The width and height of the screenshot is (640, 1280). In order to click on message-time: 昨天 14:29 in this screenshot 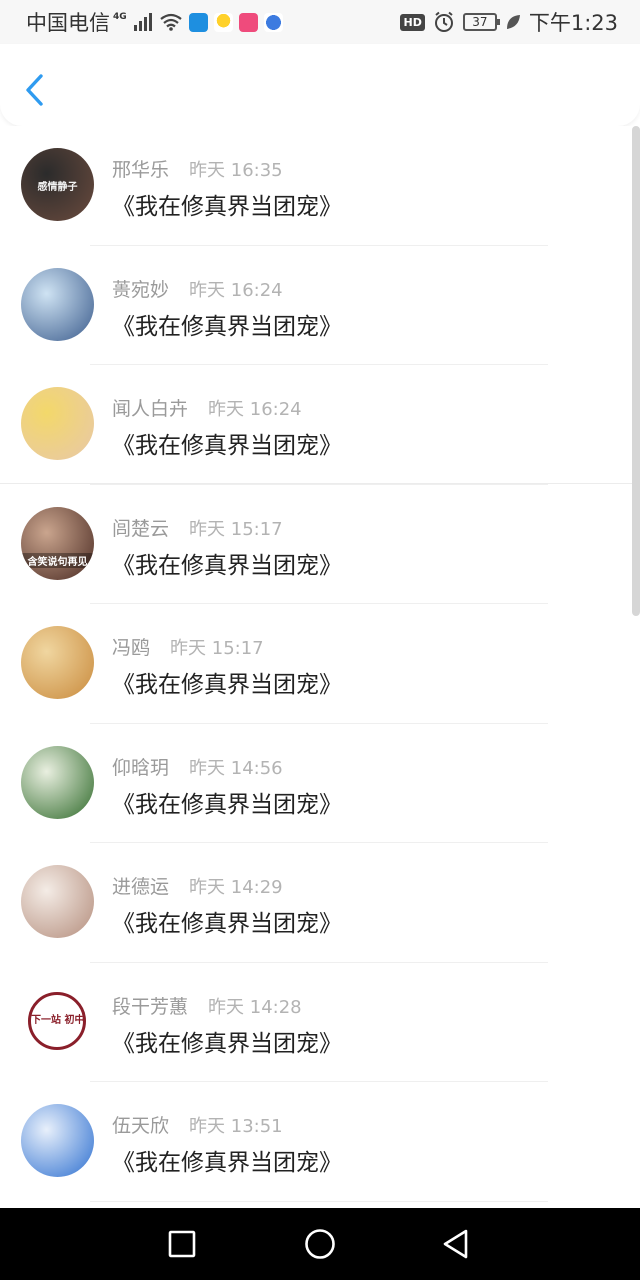, I will do `click(236, 887)`.